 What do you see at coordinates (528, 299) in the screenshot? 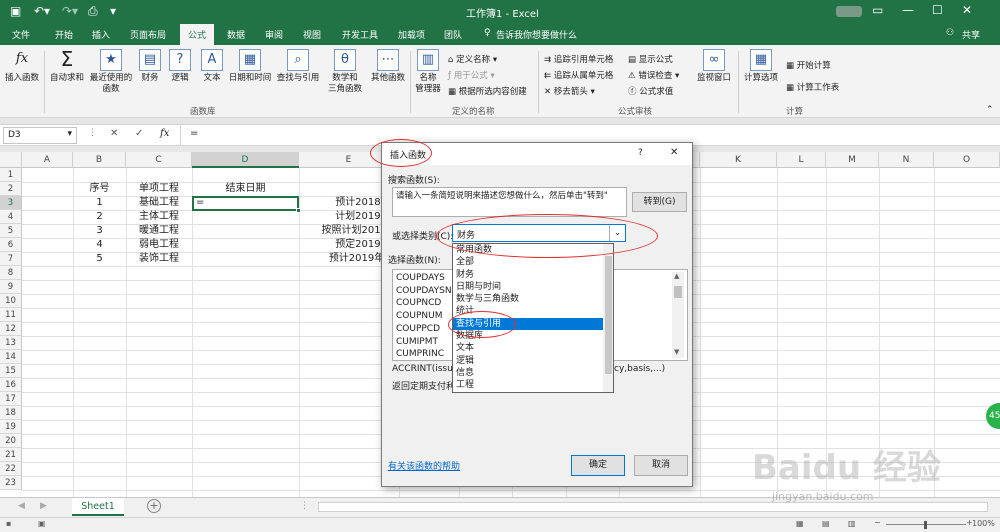
I see `category-option: 数学与三角函数` at bounding box center [528, 299].